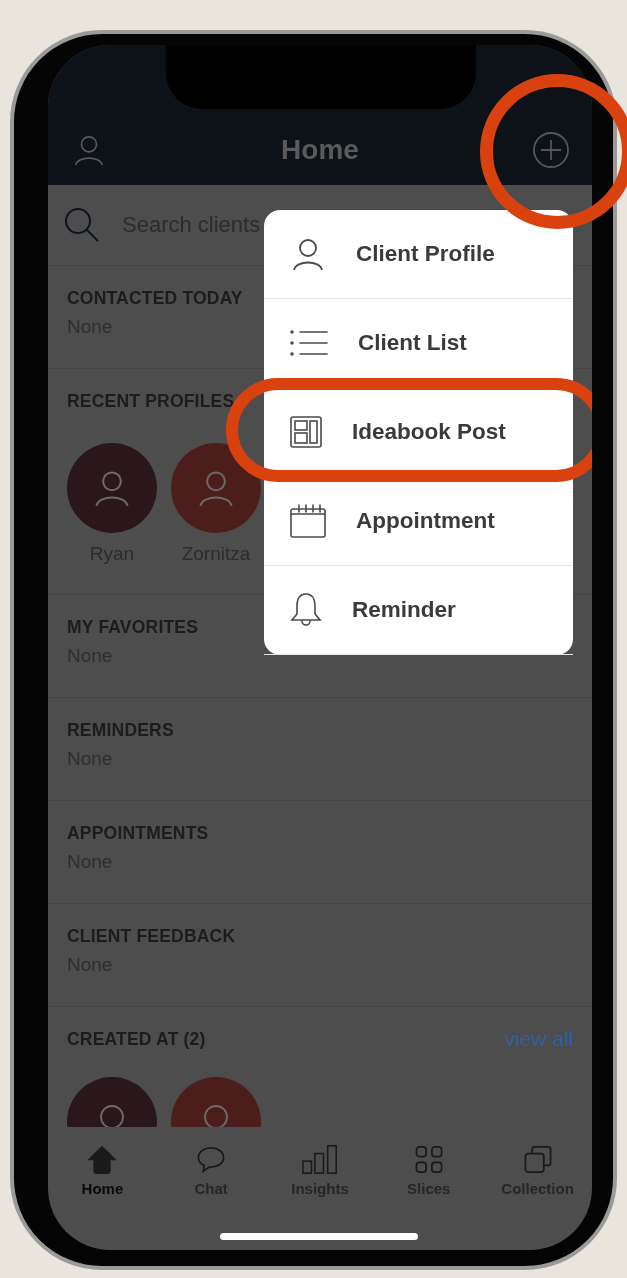 This screenshot has width=627, height=1278. I want to click on menu-item: Client Profile, so click(418, 254).